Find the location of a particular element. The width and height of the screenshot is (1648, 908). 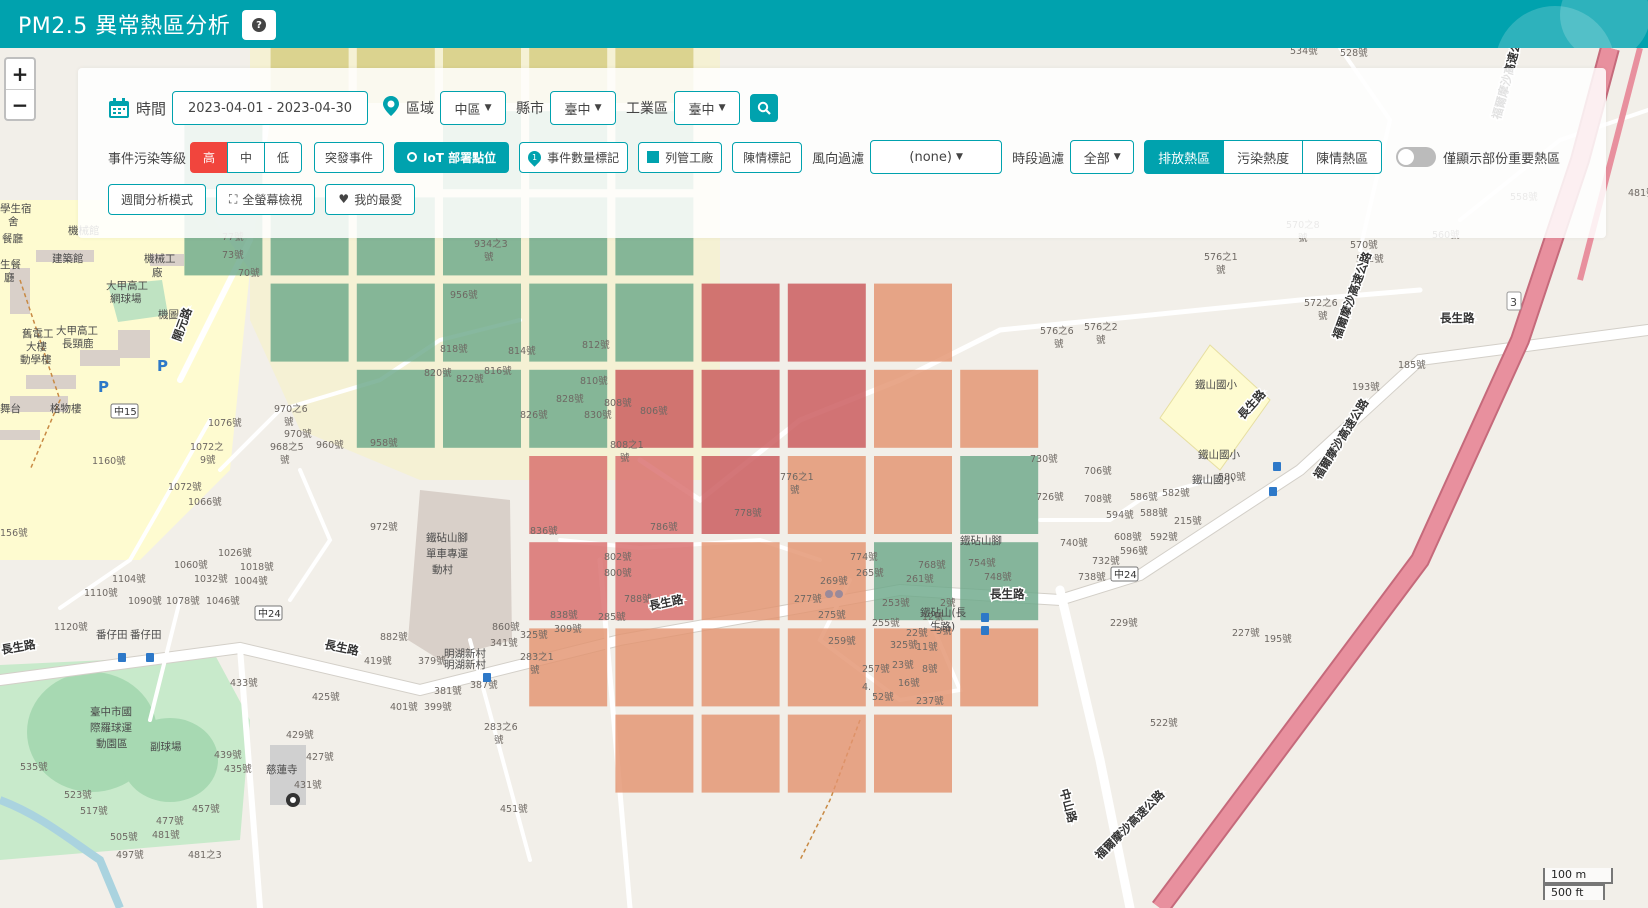

house-number: 193號 is located at coordinates (1366, 387).